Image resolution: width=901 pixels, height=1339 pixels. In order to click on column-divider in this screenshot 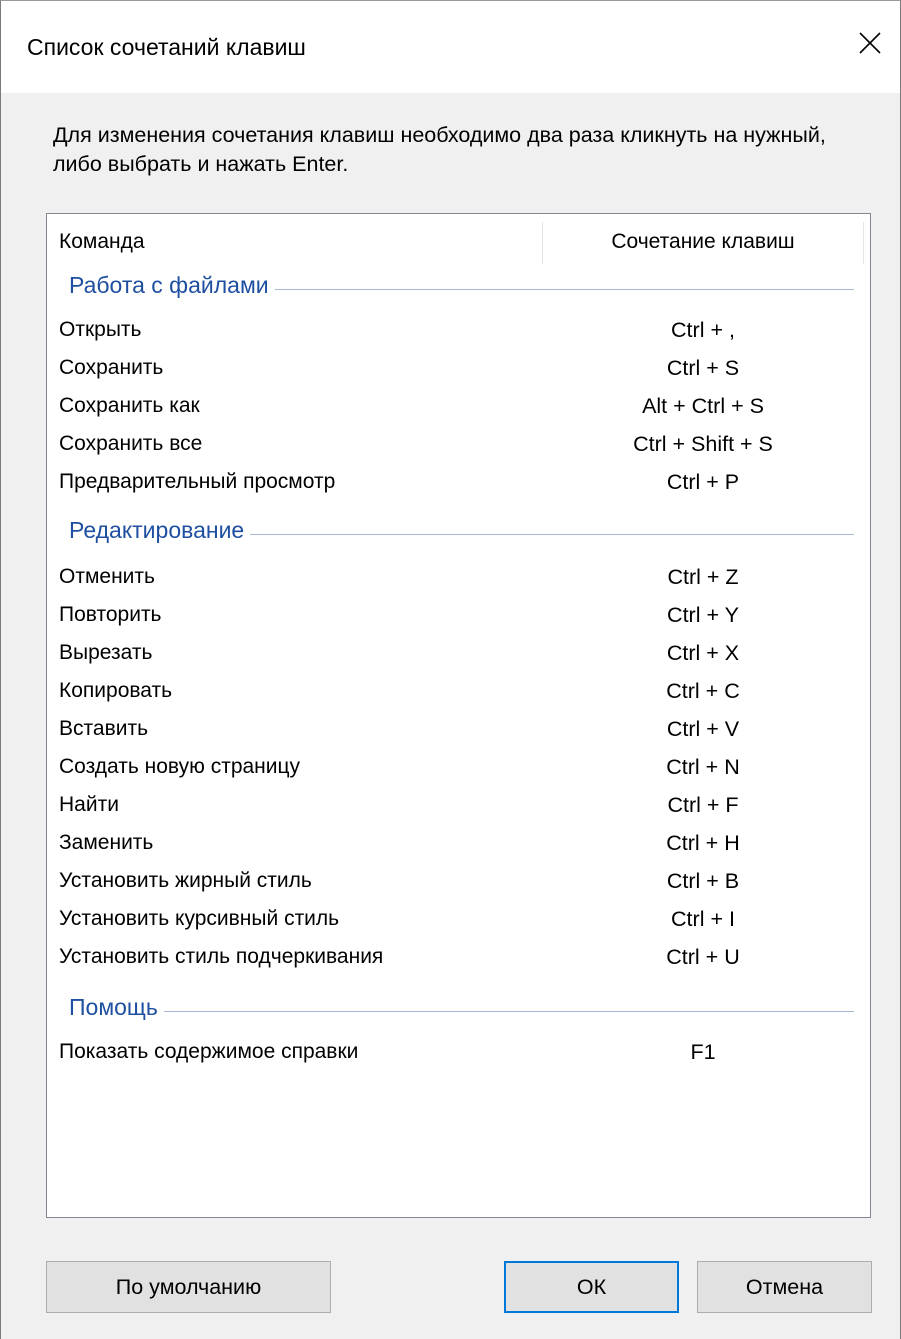, I will do `click(863, 243)`.